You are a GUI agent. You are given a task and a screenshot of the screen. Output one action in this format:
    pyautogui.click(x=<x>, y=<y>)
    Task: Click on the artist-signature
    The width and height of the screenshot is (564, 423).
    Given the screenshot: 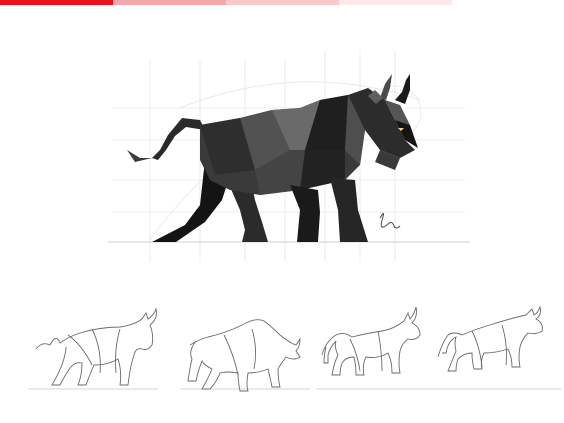 What is the action you would take?
    pyautogui.click(x=390, y=220)
    